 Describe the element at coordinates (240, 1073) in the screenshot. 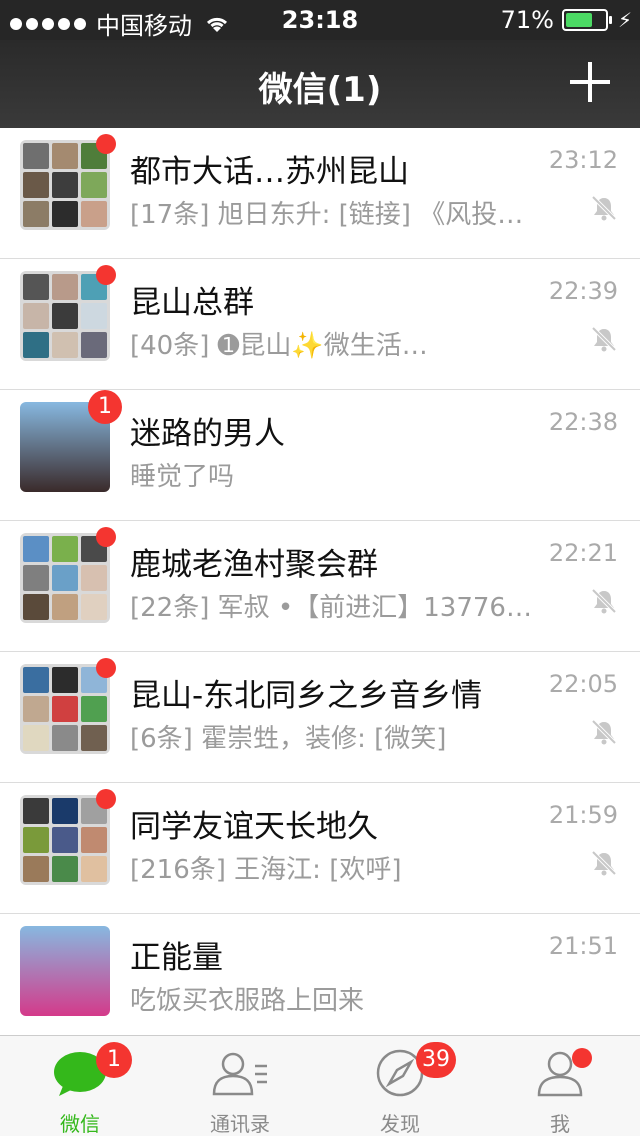

I see `contacts-icon` at that location.